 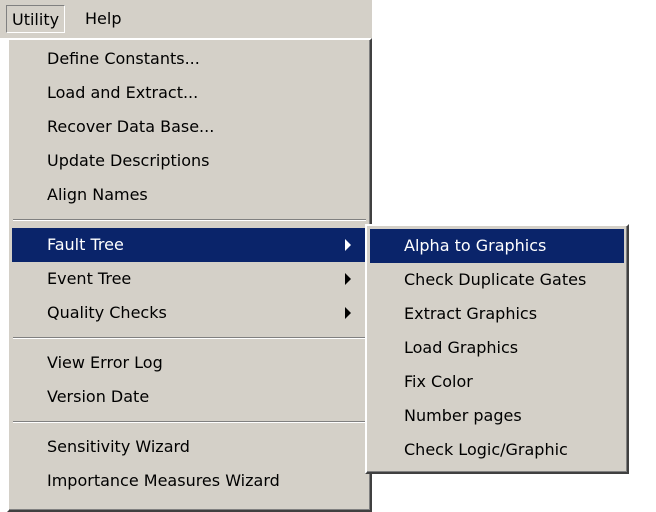 What do you see at coordinates (497, 450) in the screenshot?
I see `menu-item-check-logic-graphic: Check Logic/Graphic` at bounding box center [497, 450].